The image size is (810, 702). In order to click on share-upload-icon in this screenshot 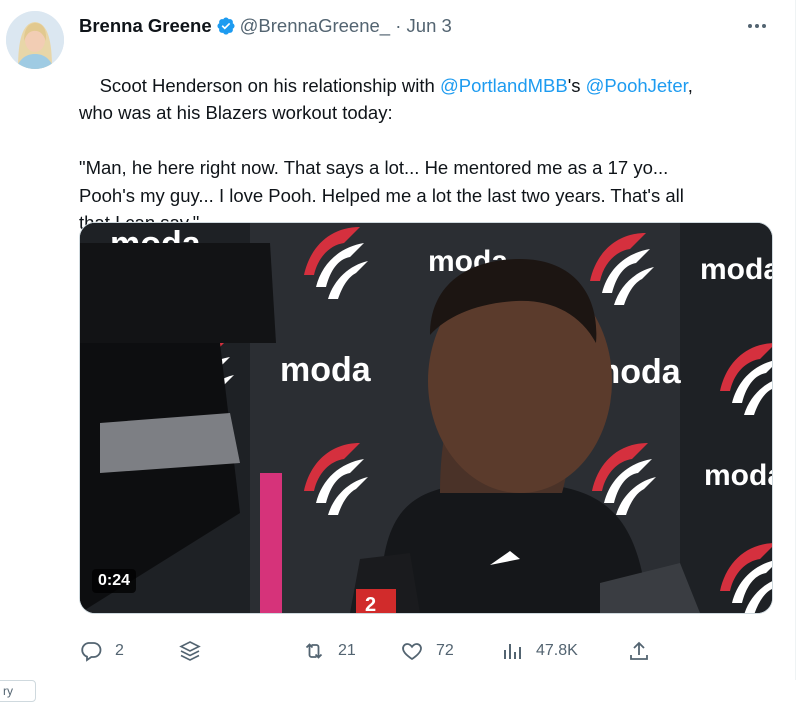, I will do `click(639, 650)`.